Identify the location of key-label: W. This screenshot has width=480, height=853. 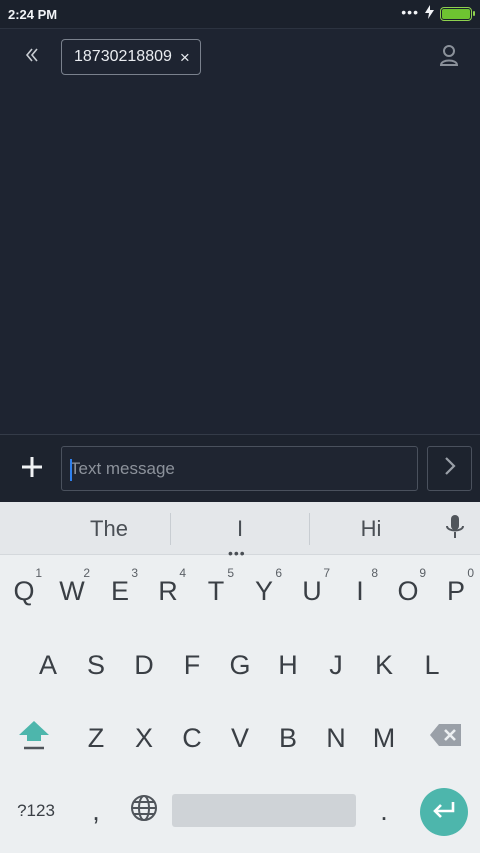
(72, 590).